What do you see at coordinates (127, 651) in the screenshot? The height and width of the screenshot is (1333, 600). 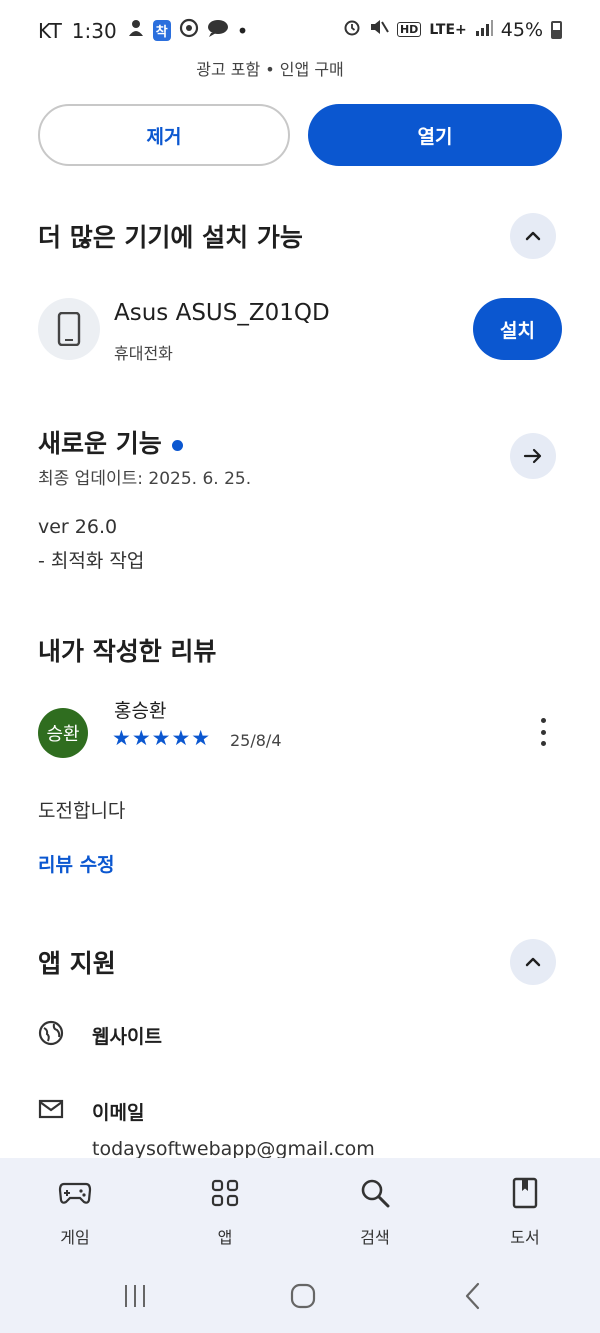 I see `my-review-title: 내가 작성한 리뷰` at bounding box center [127, 651].